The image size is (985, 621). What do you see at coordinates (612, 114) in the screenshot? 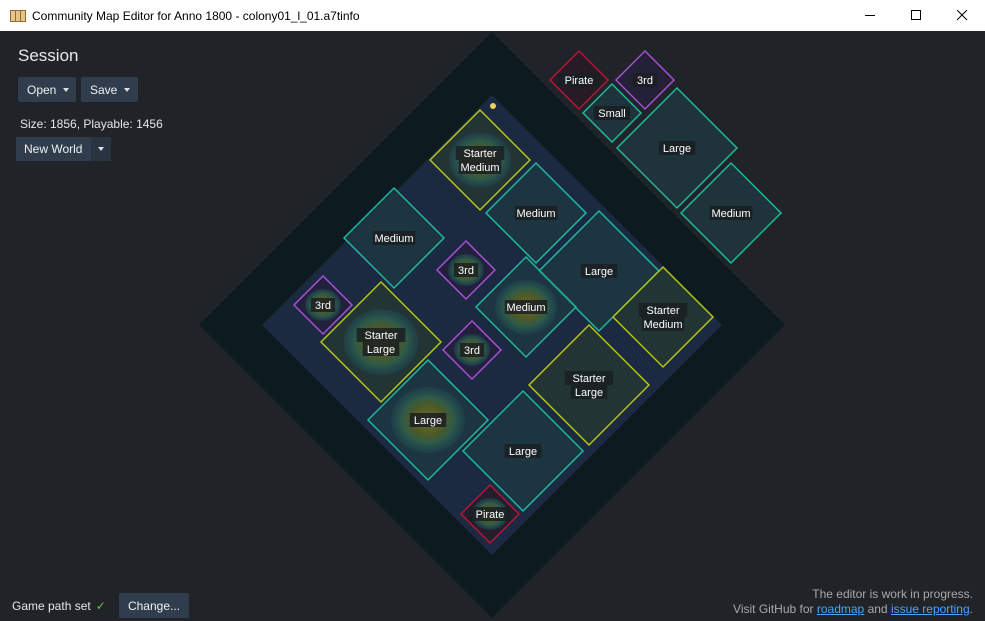
I see `island-label: Small` at bounding box center [612, 114].